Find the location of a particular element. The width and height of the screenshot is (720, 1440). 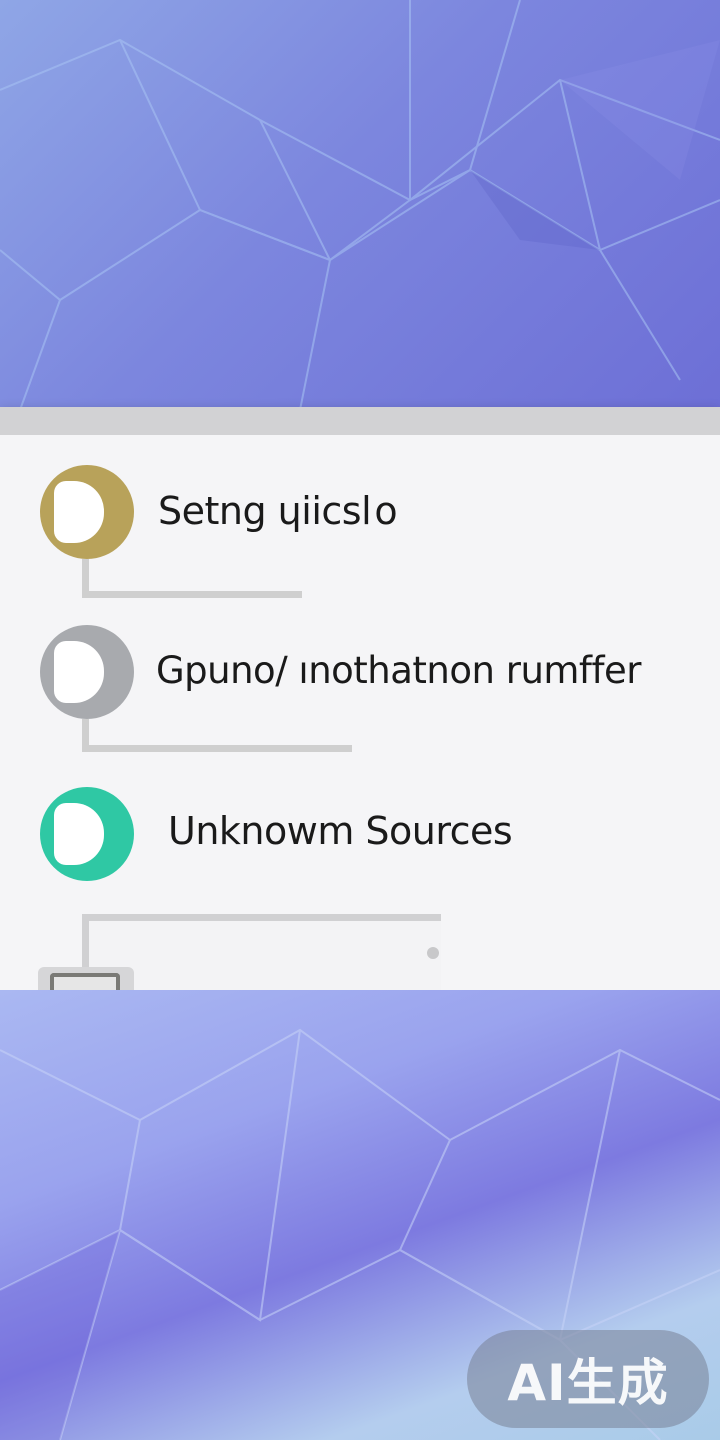

settings-row-1: Setng ɥiicsl o is located at coordinates (360, 514).